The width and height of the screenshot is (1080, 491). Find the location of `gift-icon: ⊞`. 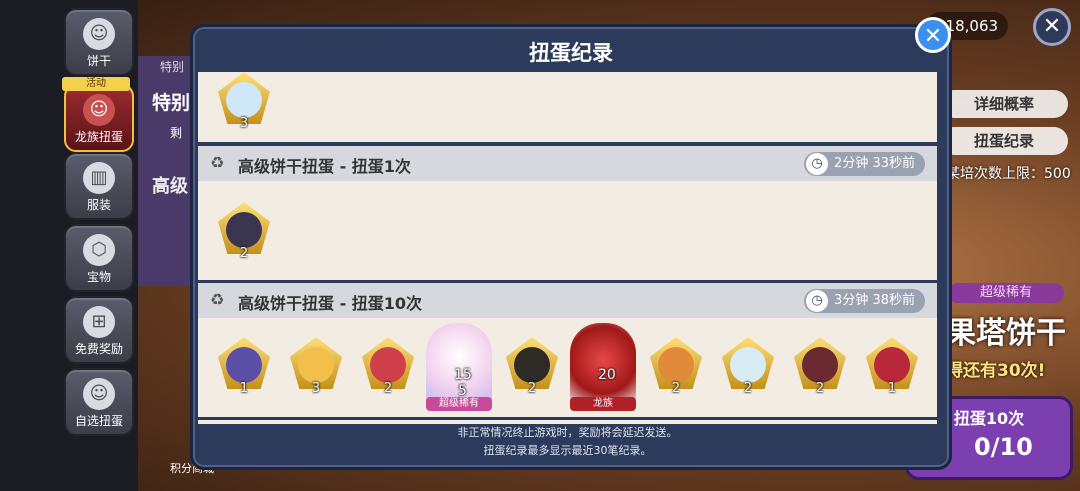

gift-icon: ⊞ is located at coordinates (99, 322).